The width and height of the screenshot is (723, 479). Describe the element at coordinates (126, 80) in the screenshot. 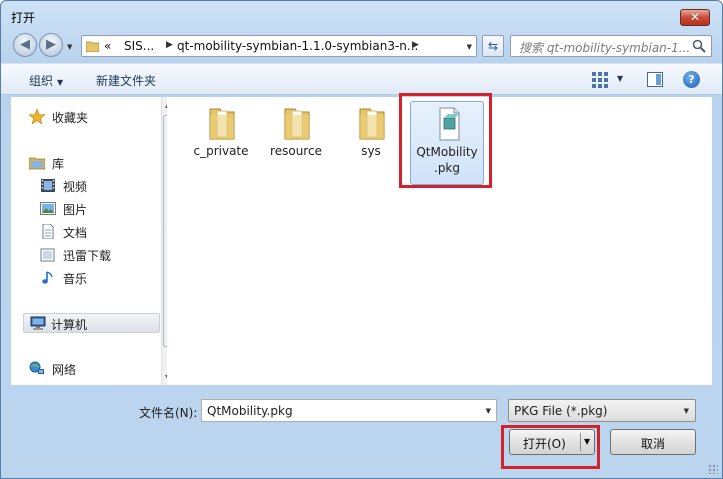

I see `new-folder-button: 新建文件夹` at that location.